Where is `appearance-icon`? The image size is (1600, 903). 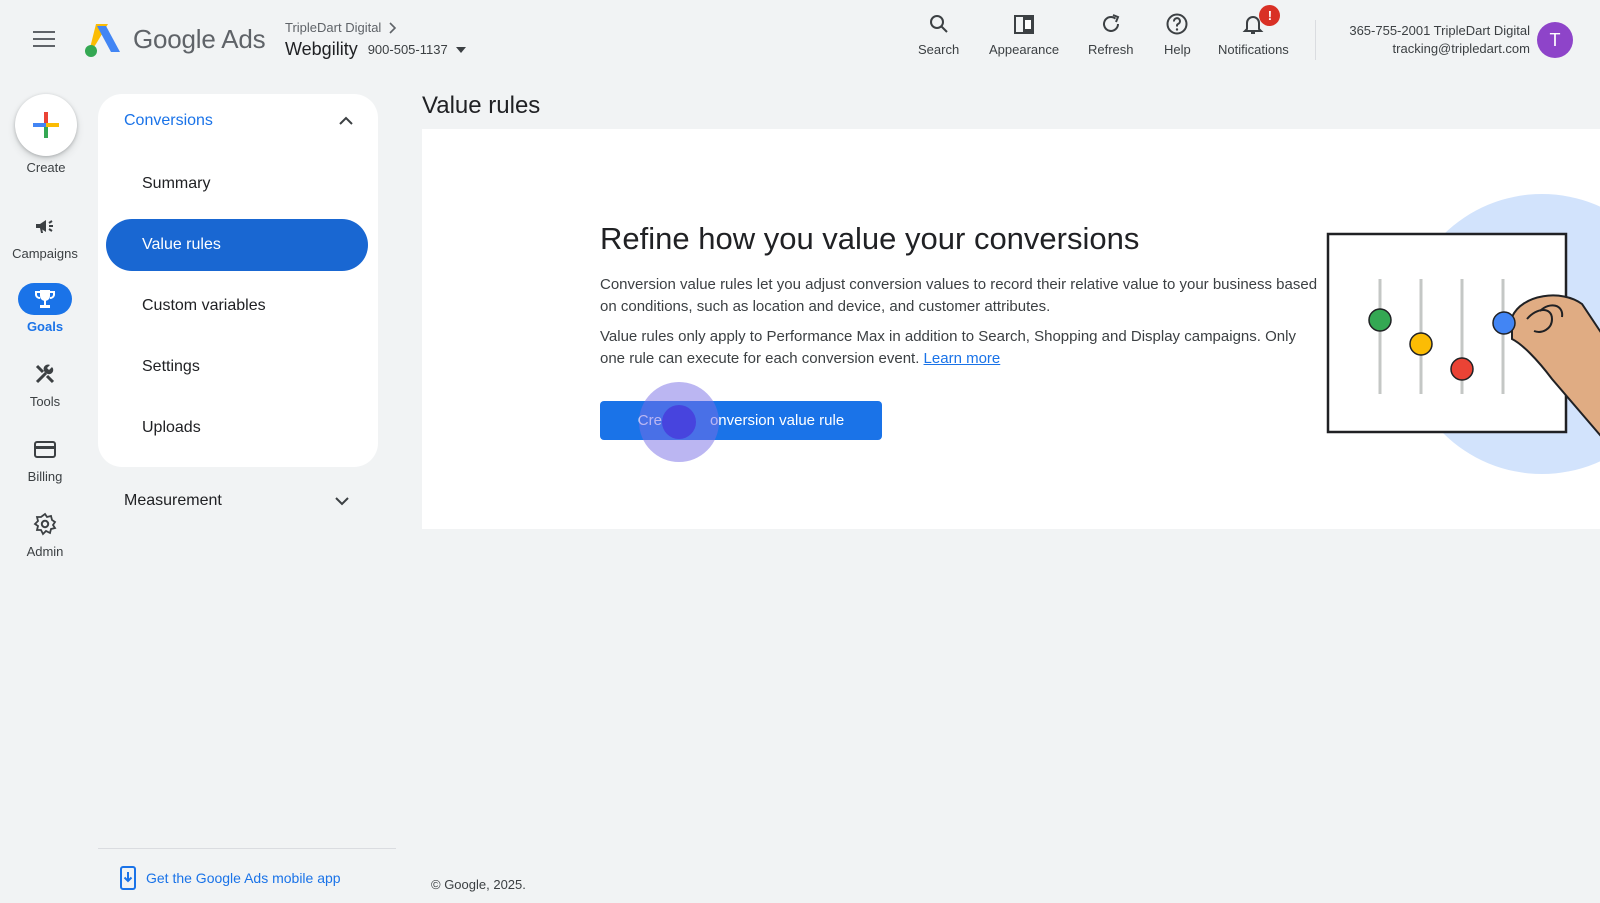 appearance-icon is located at coordinates (1024, 24).